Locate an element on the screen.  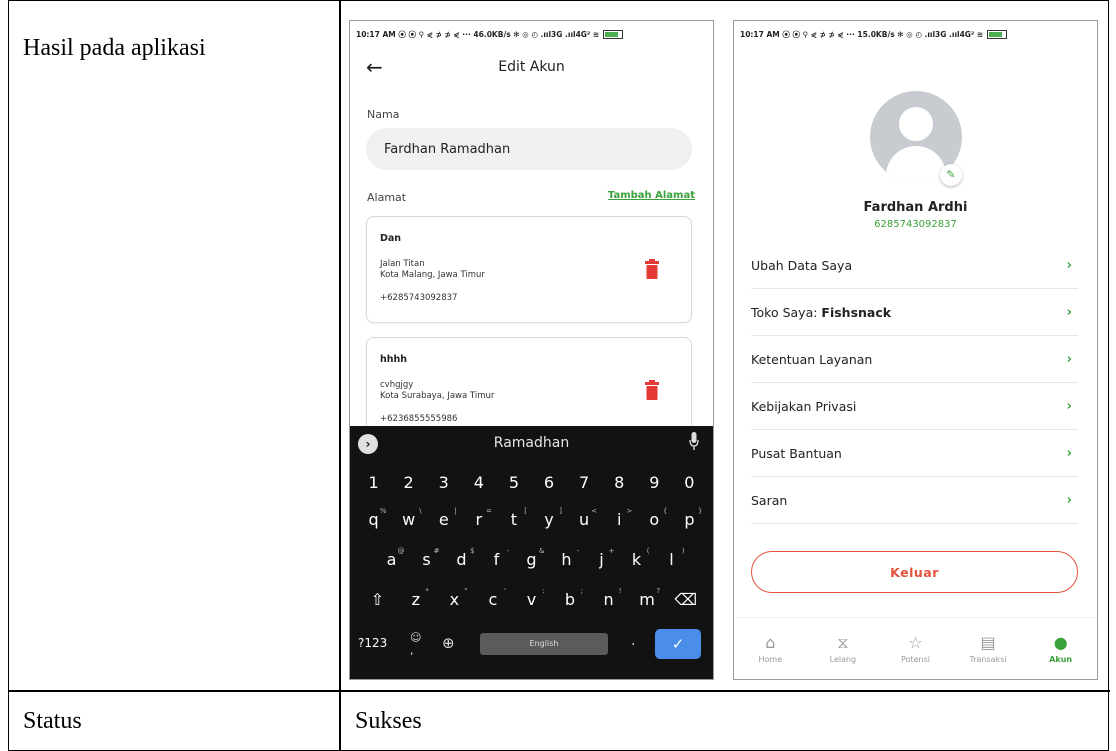
key-7: 7 is located at coordinates (584, 482).